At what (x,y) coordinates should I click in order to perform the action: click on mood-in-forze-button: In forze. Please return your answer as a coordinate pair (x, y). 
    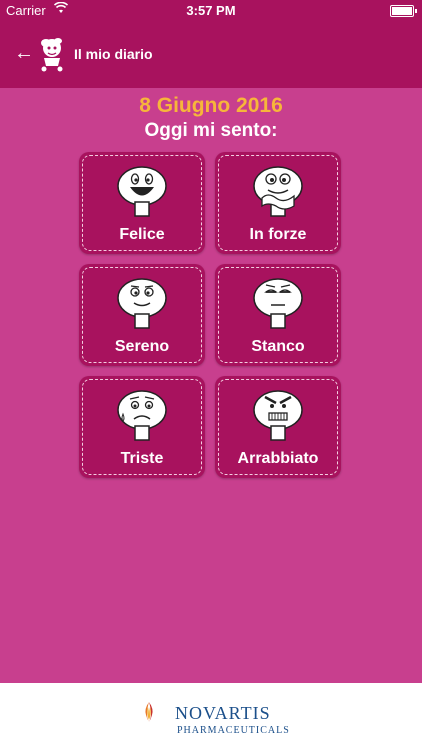
    Looking at the image, I should click on (278, 203).